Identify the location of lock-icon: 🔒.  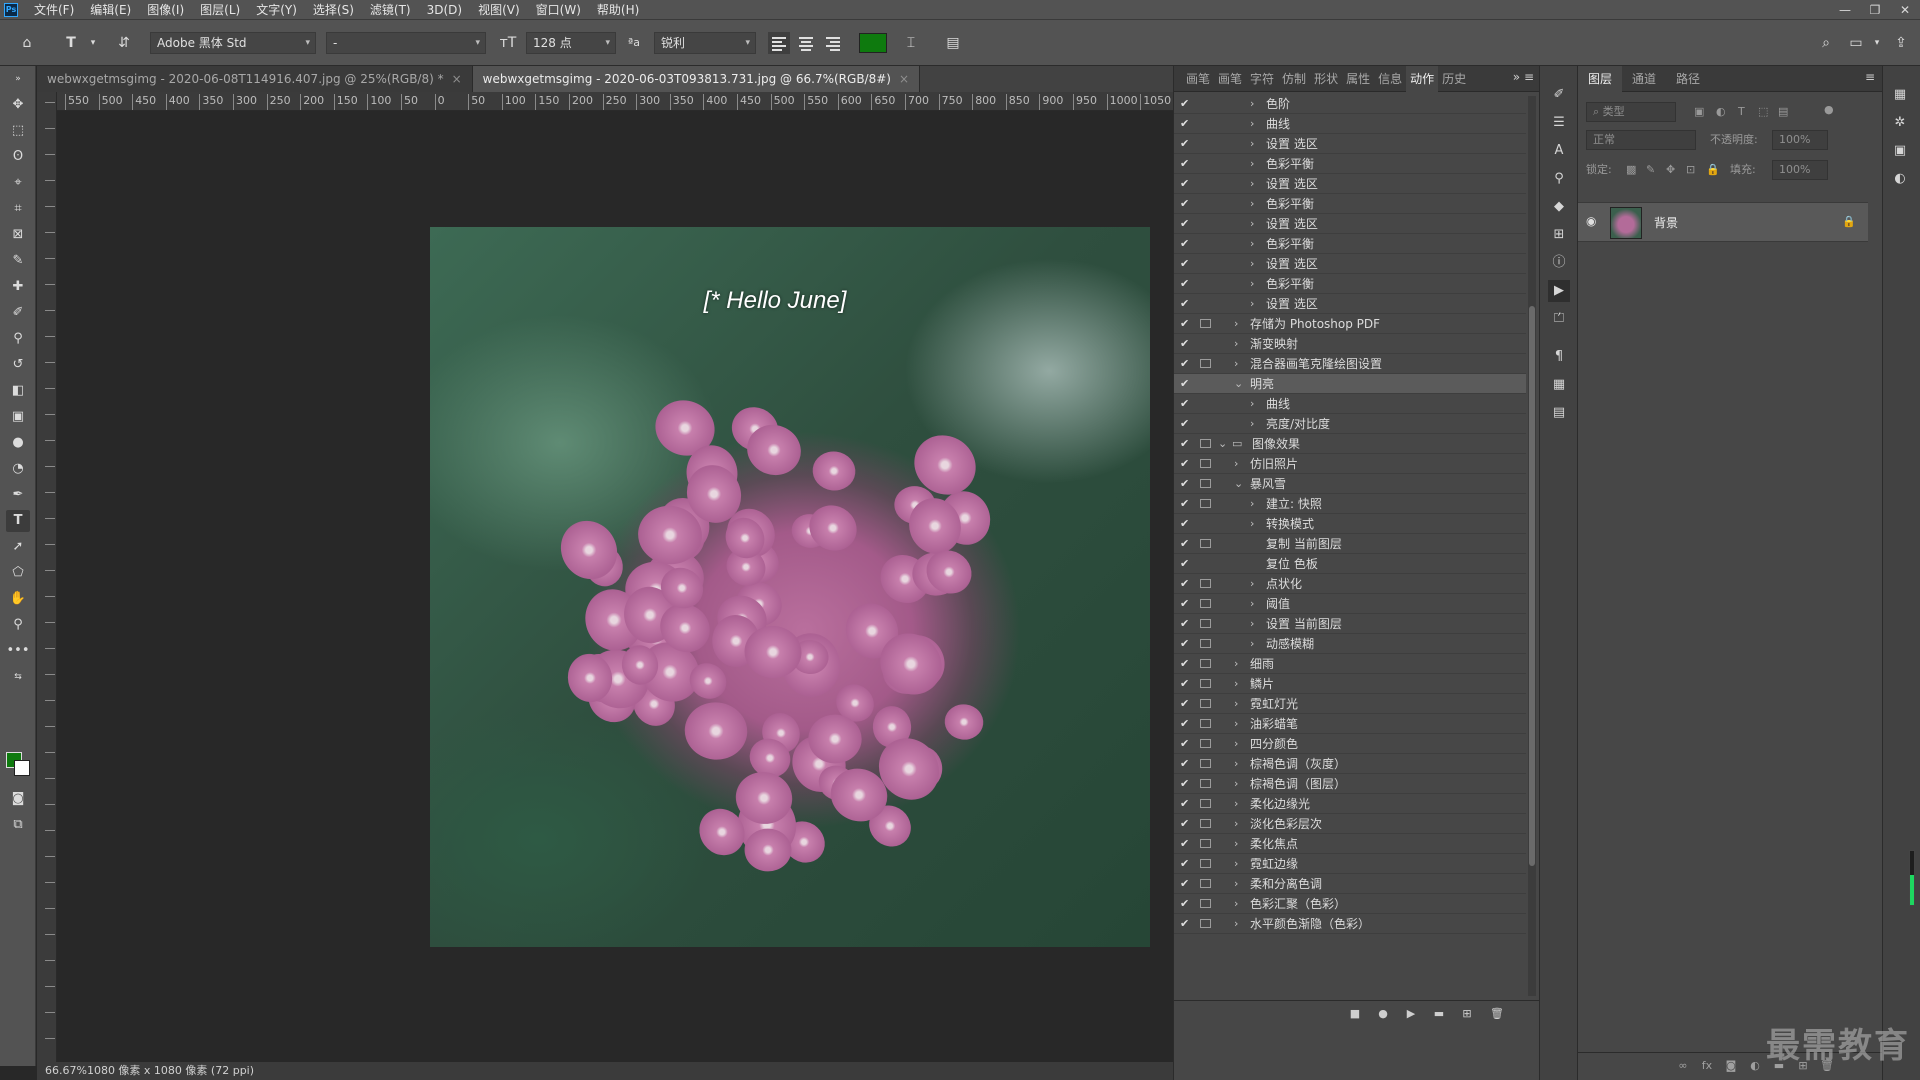
(1849, 221).